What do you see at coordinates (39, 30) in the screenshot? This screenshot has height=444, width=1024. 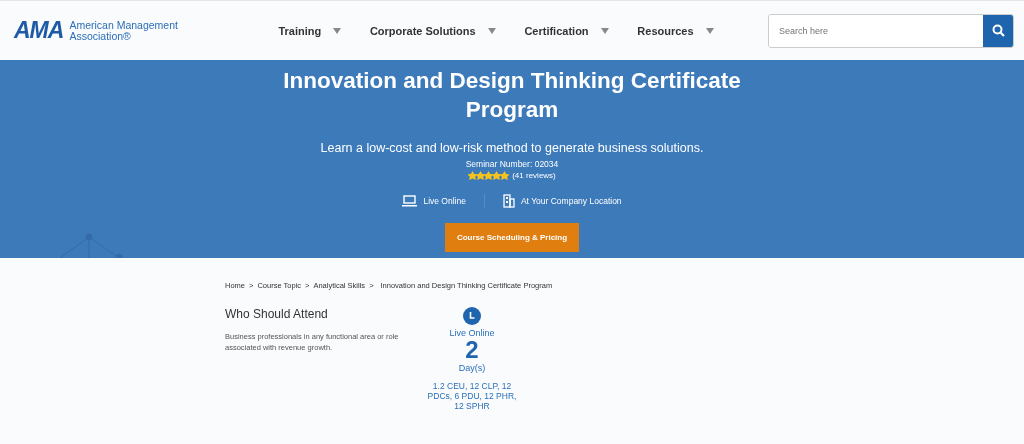 I see `logo-mark: AMA` at bounding box center [39, 30].